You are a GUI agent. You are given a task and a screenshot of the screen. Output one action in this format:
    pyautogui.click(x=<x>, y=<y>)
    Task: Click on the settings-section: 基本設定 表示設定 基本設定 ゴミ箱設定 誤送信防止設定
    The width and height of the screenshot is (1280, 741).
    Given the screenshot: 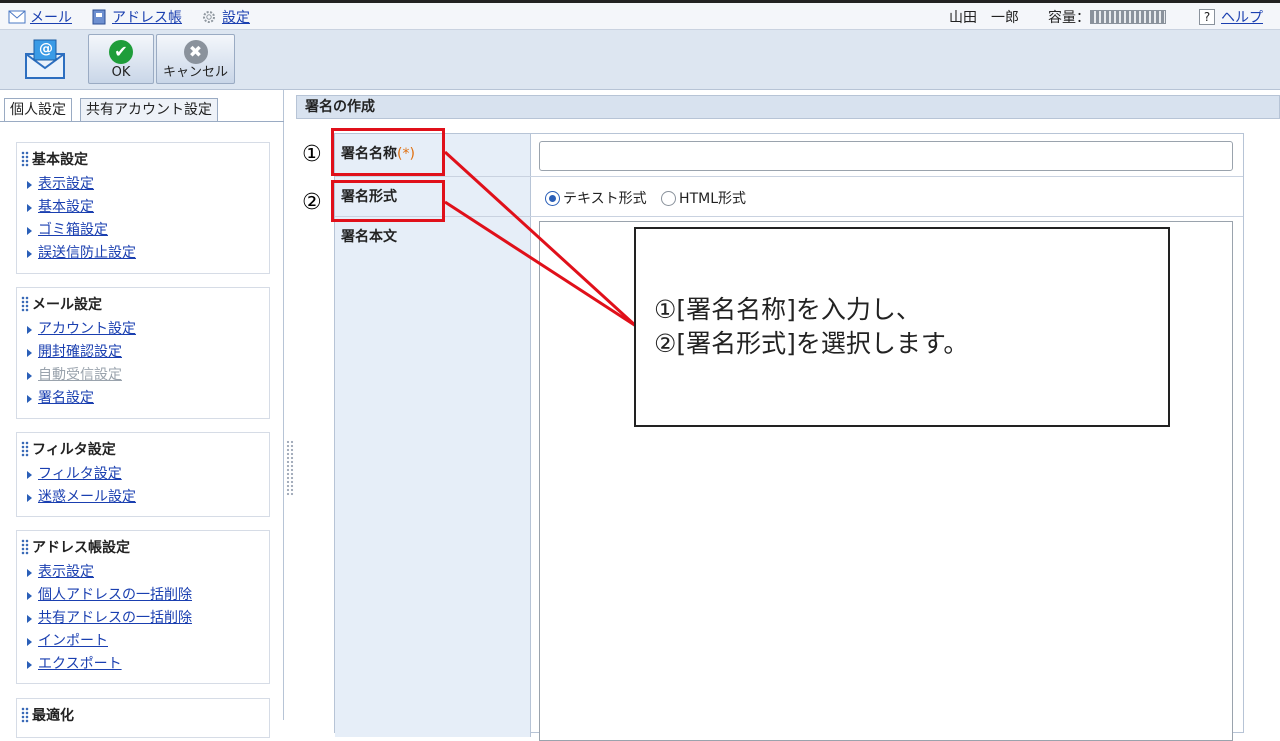 What is the action you would take?
    pyautogui.click(x=143, y=208)
    